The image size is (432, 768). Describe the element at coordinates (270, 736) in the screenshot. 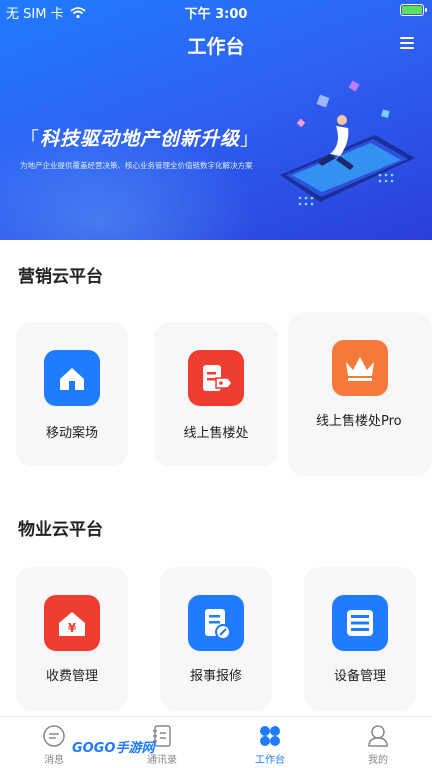

I see `workbench-icon` at that location.